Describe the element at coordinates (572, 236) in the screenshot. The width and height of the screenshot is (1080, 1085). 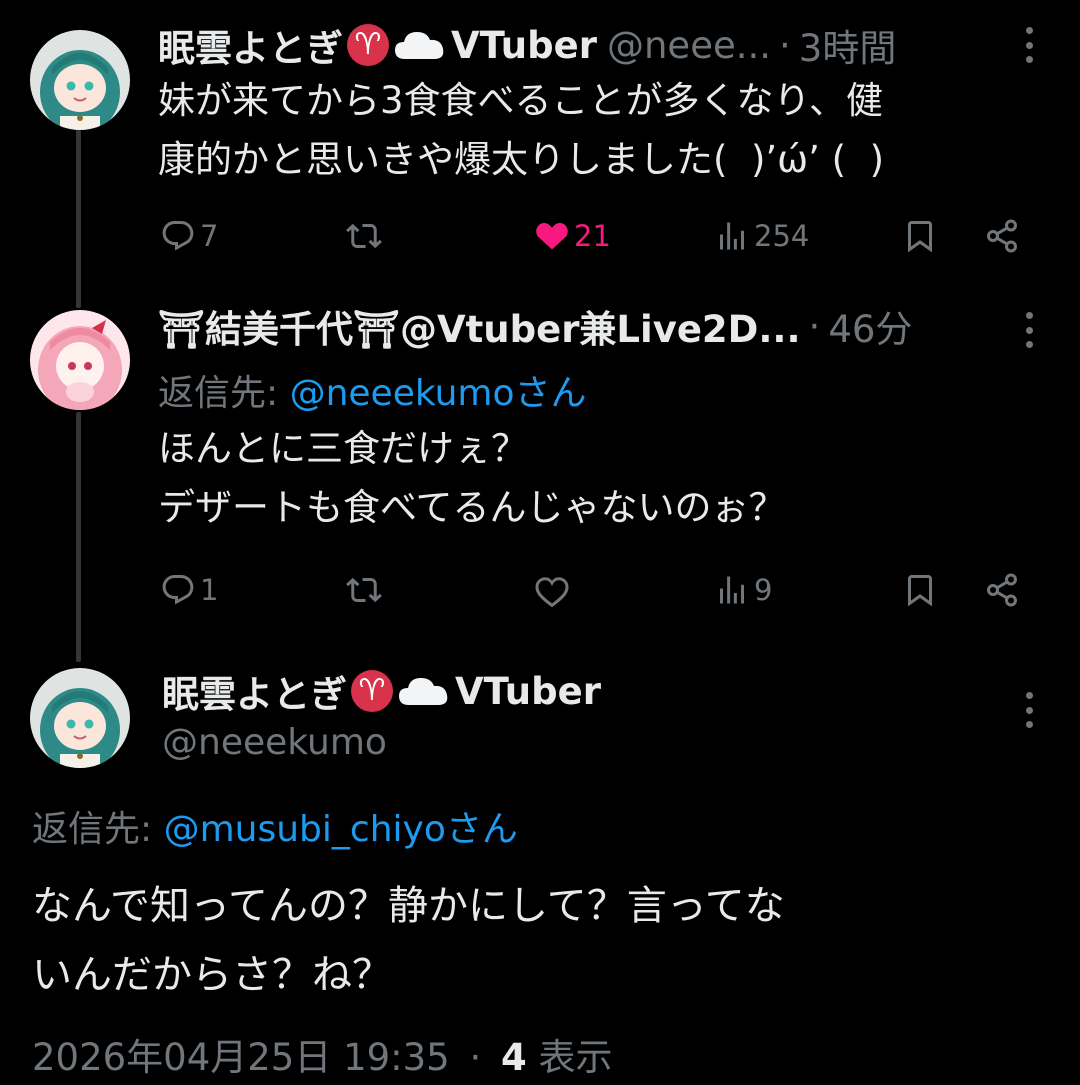
I see `like-button: 21` at that location.